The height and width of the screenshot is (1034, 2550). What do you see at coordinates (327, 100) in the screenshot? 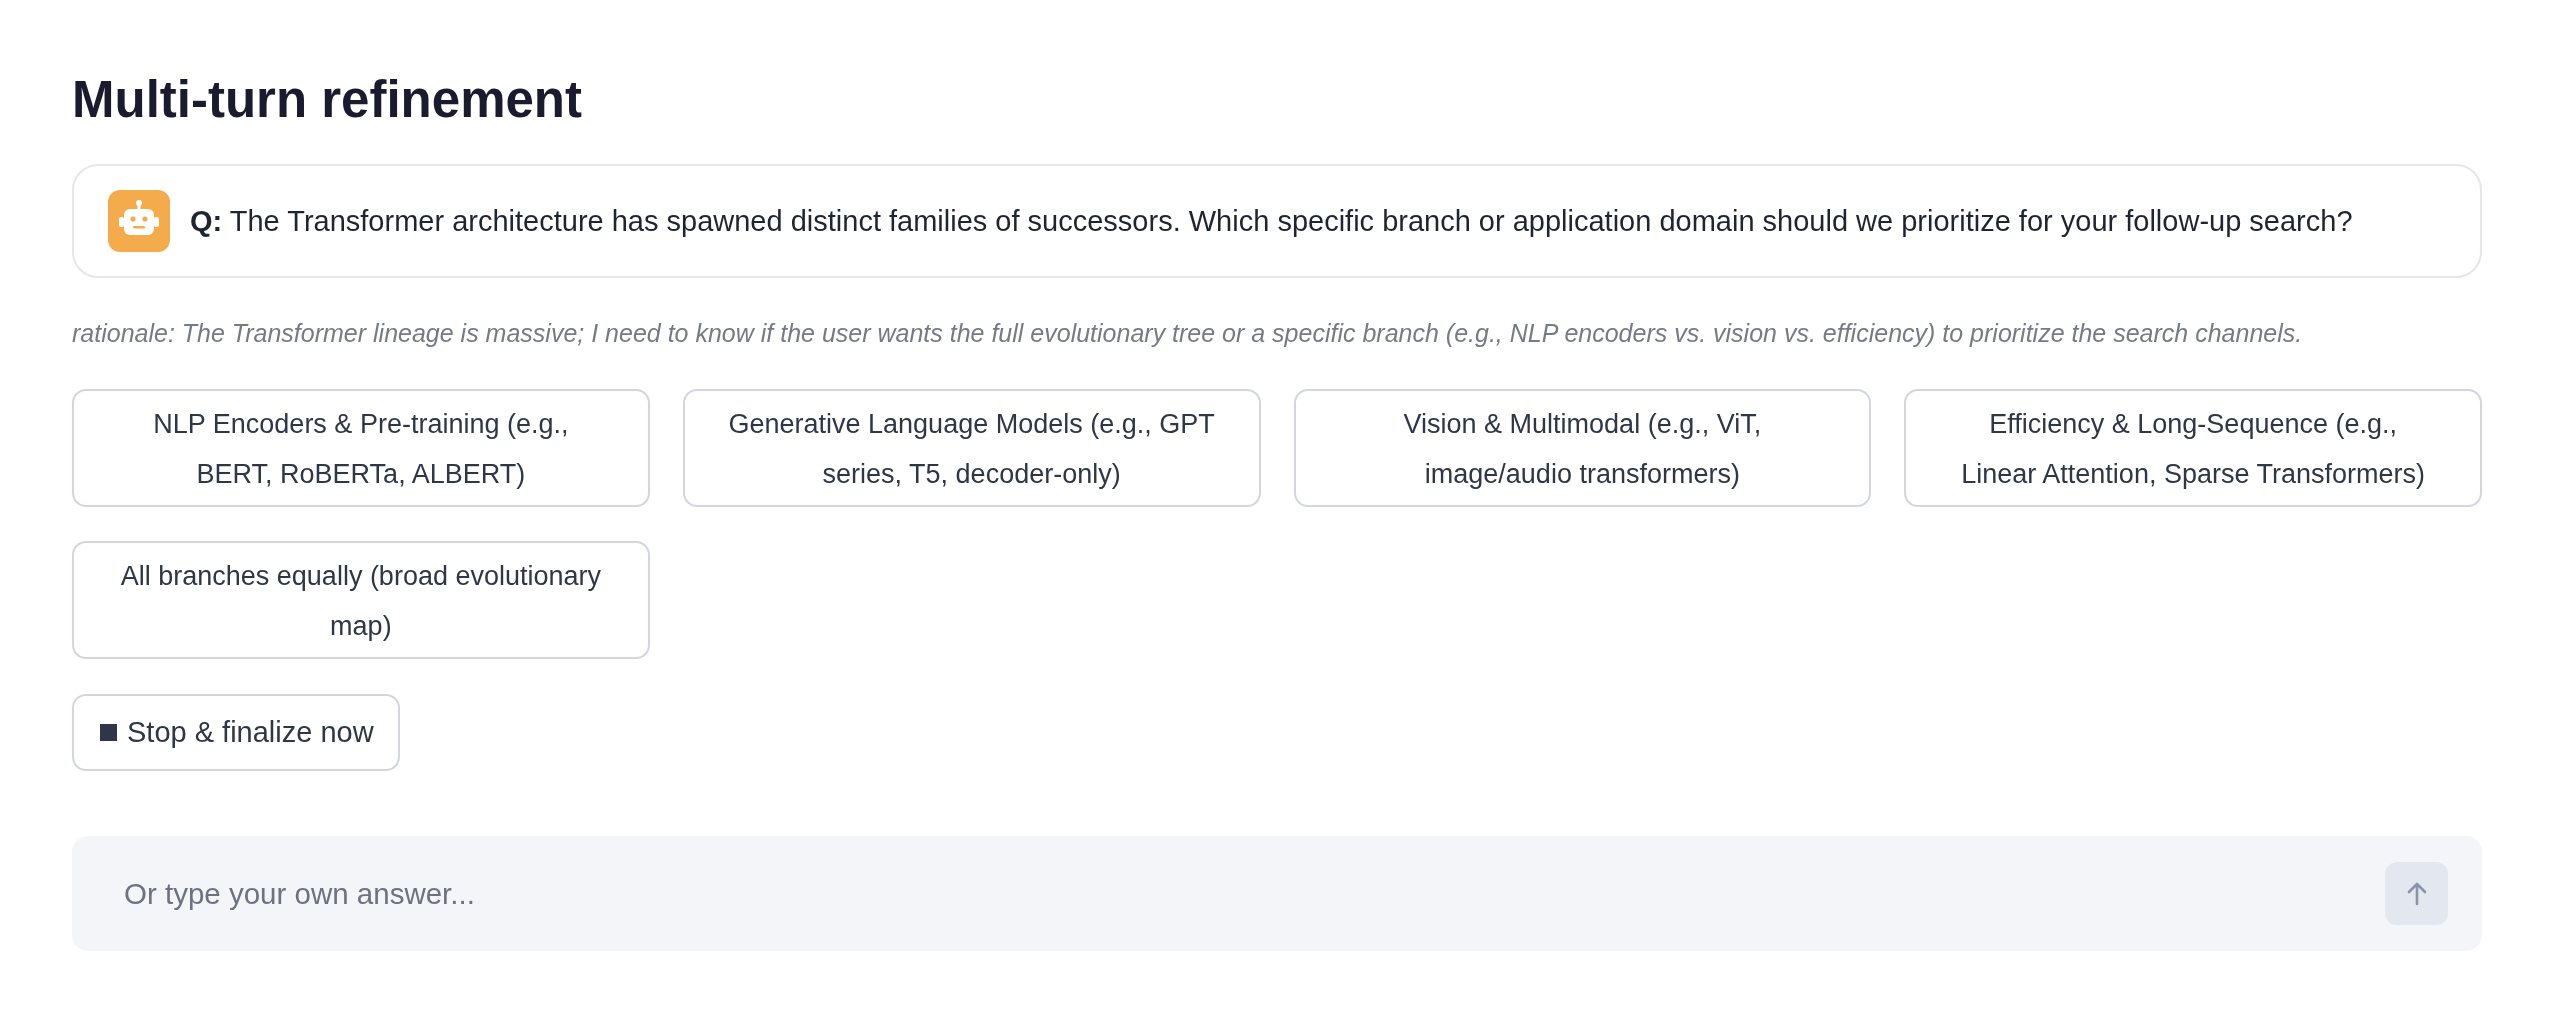
I see `page-title: Multi-turn refinement` at bounding box center [327, 100].